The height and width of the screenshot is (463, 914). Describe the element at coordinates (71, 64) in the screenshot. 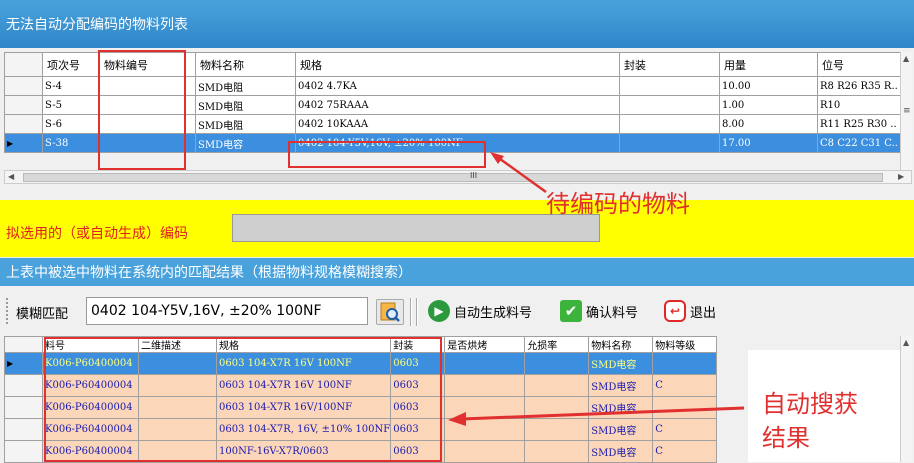

I see `column-header: 项次号` at that location.